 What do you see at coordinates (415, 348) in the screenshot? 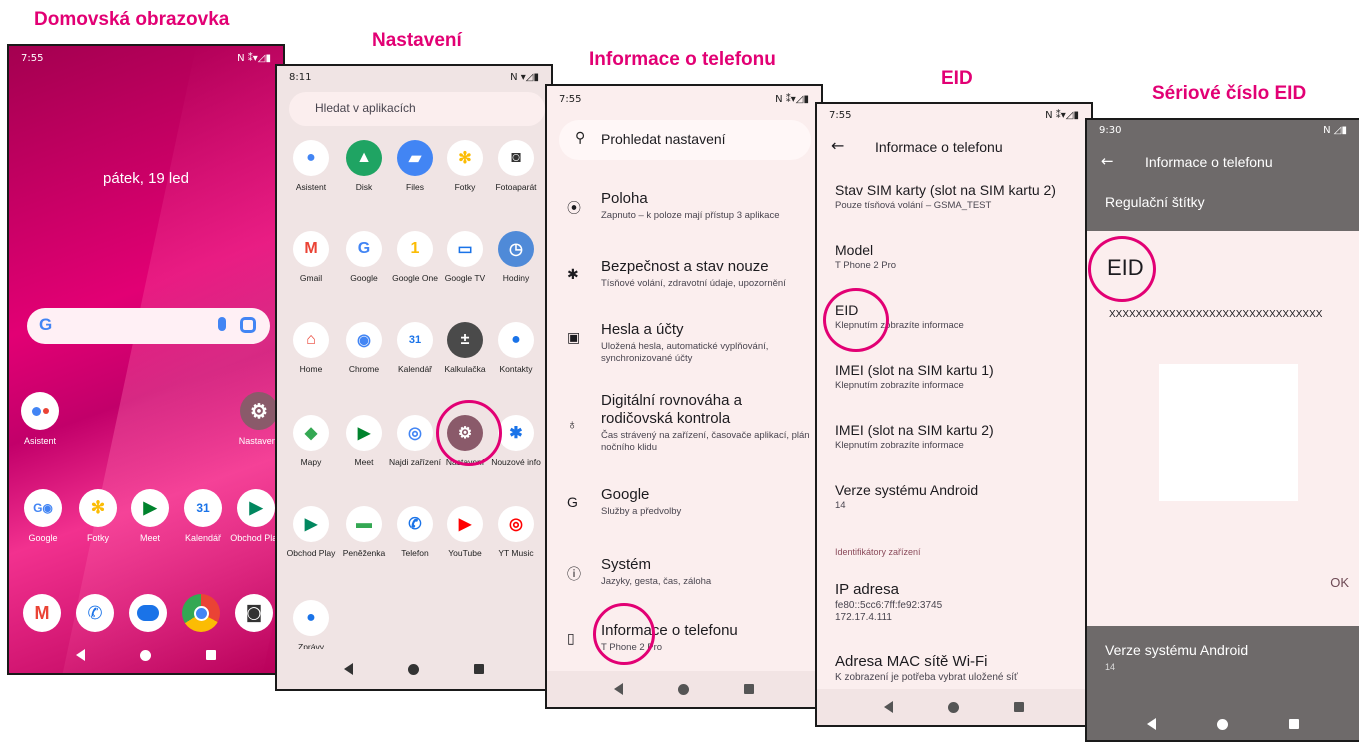
I see `app-calendar: 31 Kalendář` at bounding box center [415, 348].